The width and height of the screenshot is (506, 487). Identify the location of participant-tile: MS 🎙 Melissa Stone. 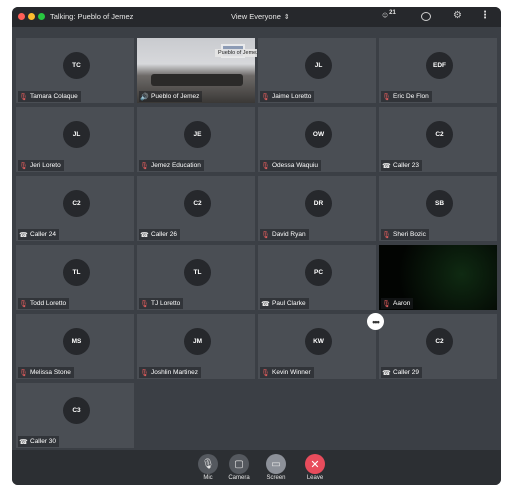
(75, 346).